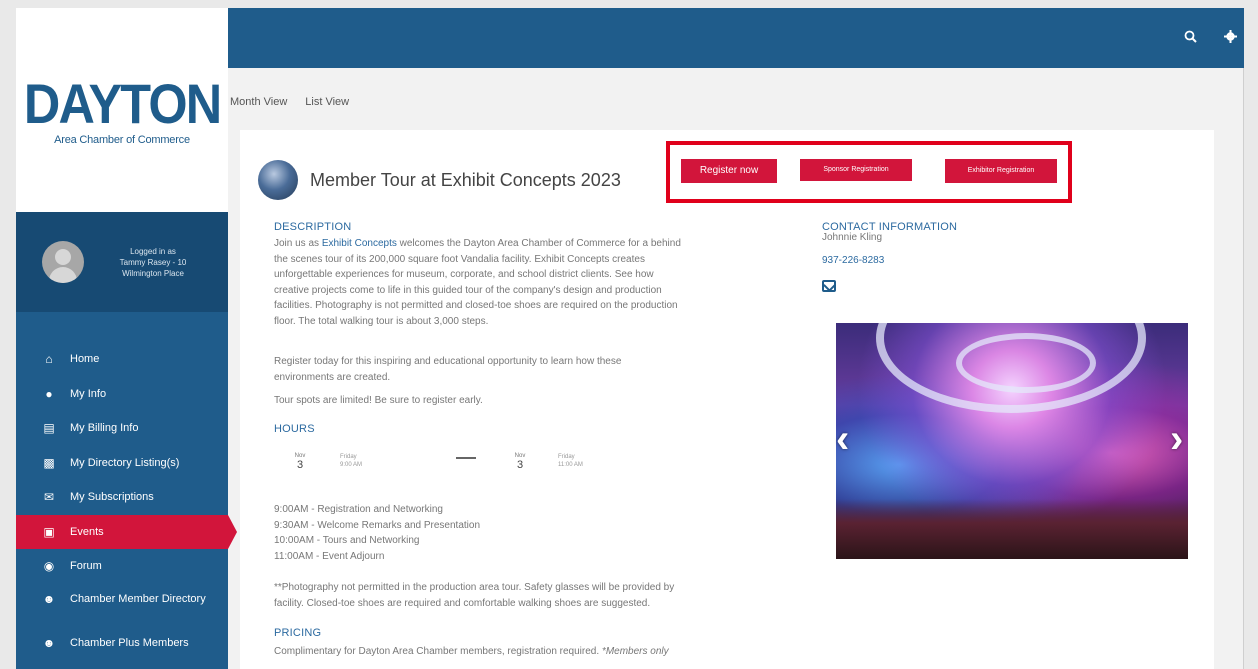 The image size is (1258, 669). Describe the element at coordinates (298, 633) in the screenshot. I see `pricing-heading: PRICING` at that location.